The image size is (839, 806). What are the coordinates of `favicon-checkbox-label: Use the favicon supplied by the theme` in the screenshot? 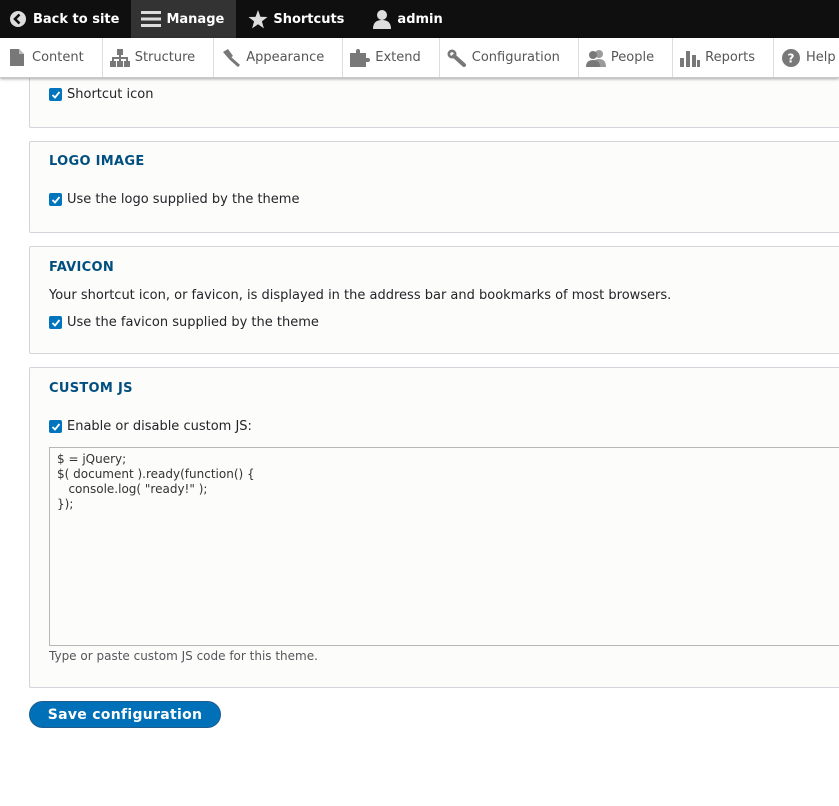 It's located at (193, 322).